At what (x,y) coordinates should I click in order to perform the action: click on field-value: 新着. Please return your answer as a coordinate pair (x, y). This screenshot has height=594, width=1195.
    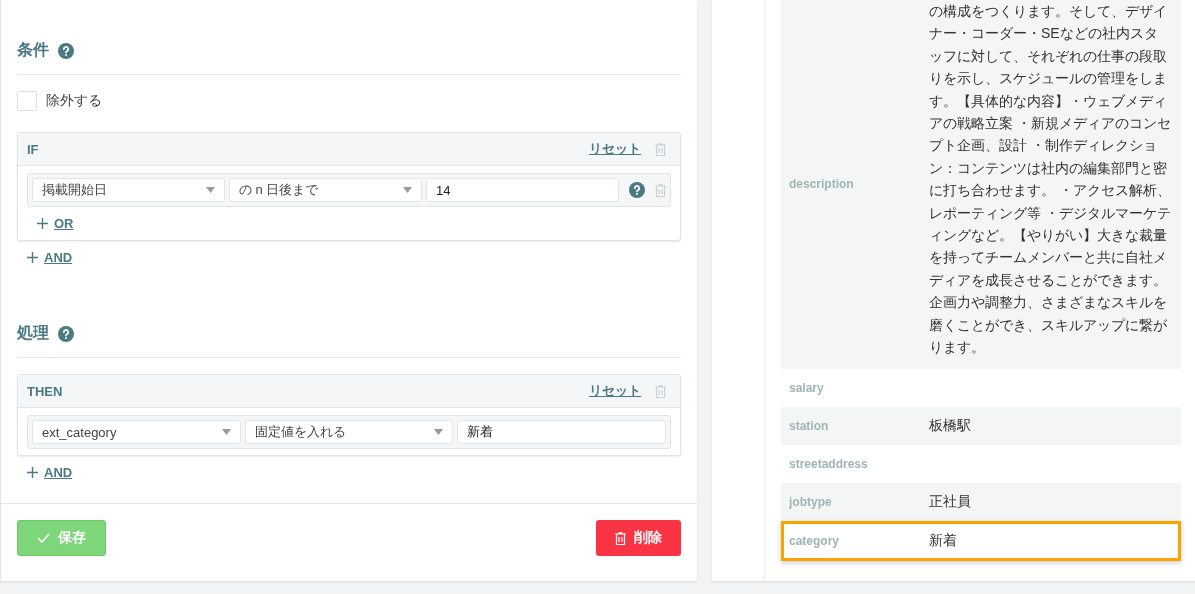
    Looking at the image, I should click on (943, 541).